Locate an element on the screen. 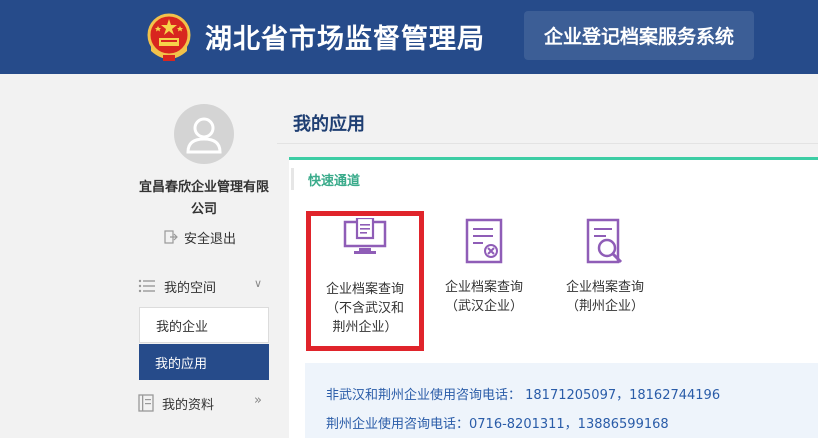 The height and width of the screenshot is (438, 818). agency-title: 湖北省市场监督管理局 is located at coordinates (345, 39).